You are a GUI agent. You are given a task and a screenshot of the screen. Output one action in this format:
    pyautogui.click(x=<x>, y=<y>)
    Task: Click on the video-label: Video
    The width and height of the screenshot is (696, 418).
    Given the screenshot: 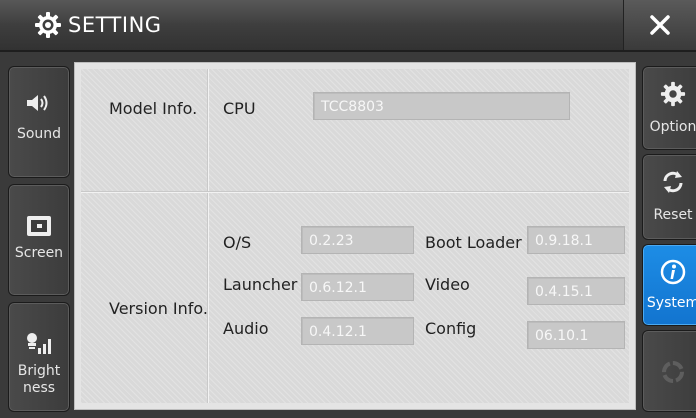 What is the action you would take?
    pyautogui.click(x=447, y=284)
    